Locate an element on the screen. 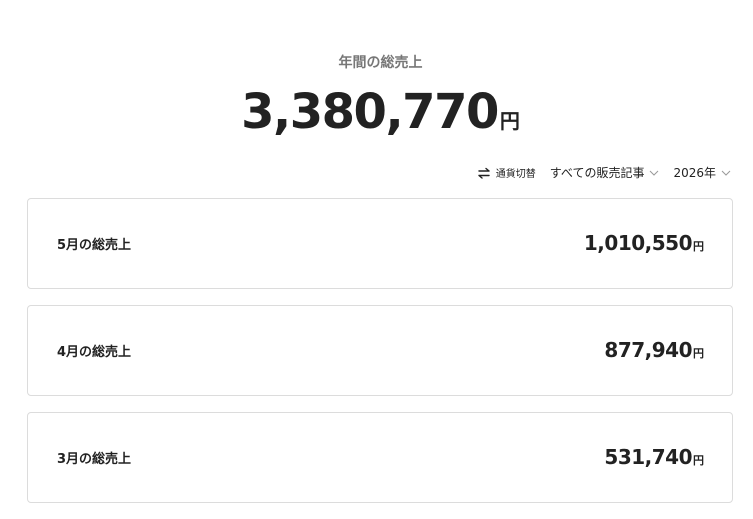  monthly-sales-amount: 1,010,550 is located at coordinates (638, 243).